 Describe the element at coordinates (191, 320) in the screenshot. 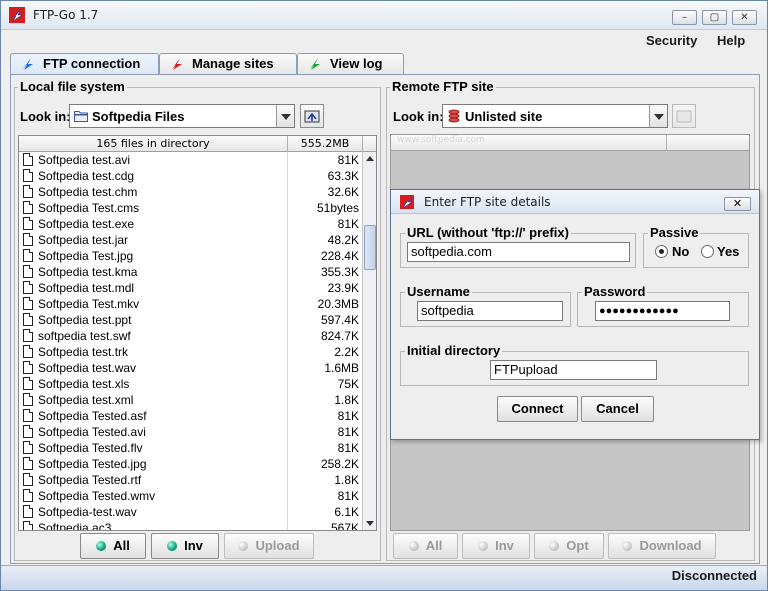

I see `table-row: Softpedia test.ppt 597.4K` at that location.